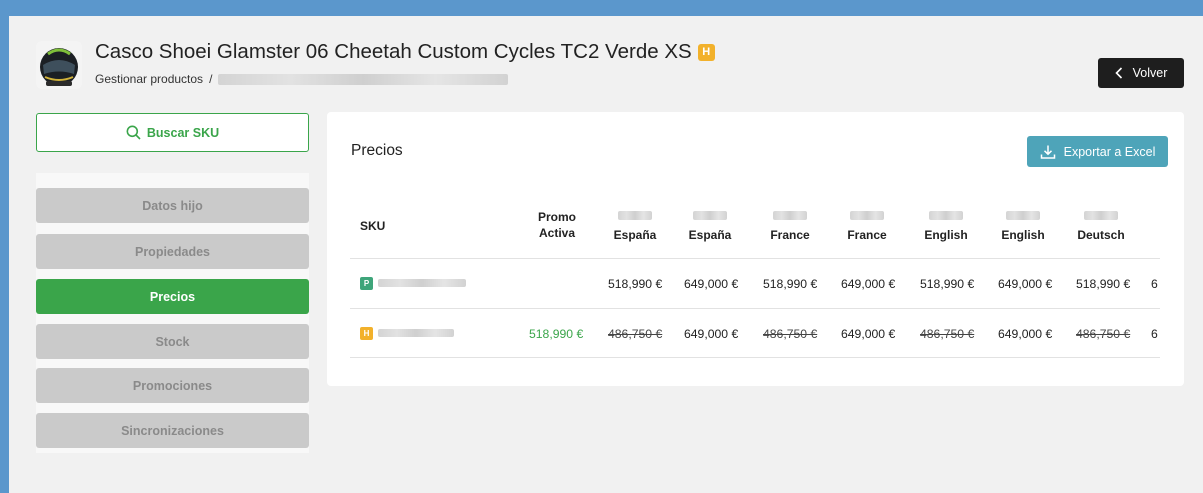 The height and width of the screenshot is (493, 1203). What do you see at coordinates (556, 334) in the screenshot?
I see `promo-price-cell: 518,990 €` at bounding box center [556, 334].